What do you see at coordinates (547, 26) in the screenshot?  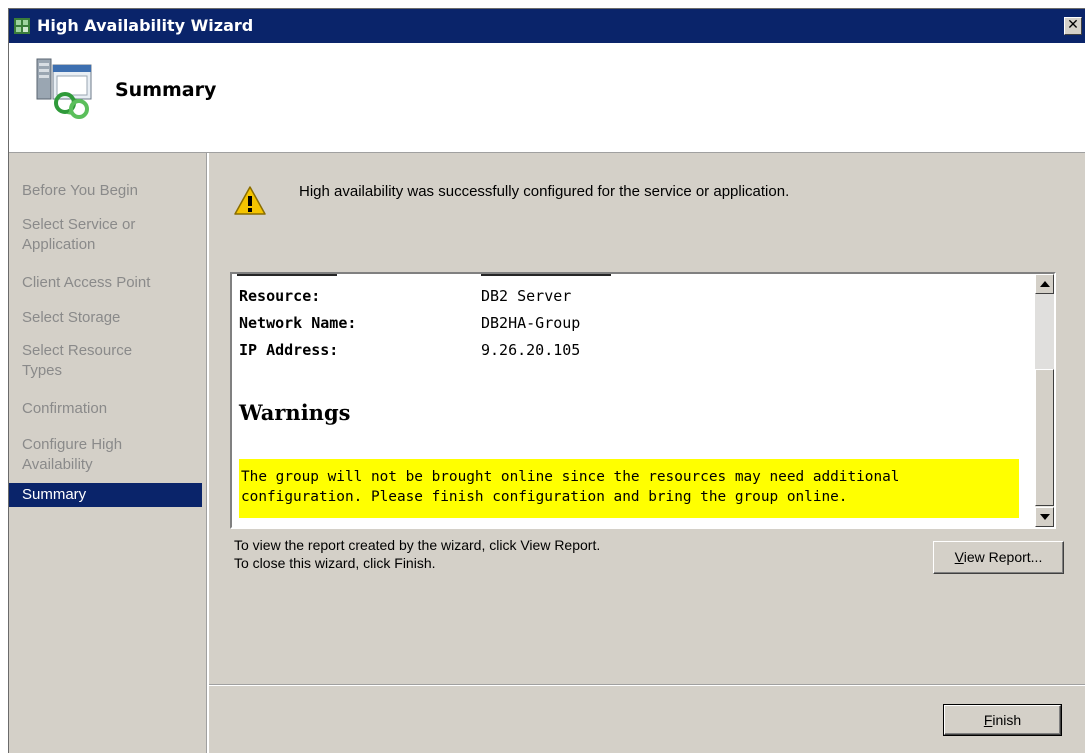 I see `title-bar: High Availability Wizard ✕` at bounding box center [547, 26].